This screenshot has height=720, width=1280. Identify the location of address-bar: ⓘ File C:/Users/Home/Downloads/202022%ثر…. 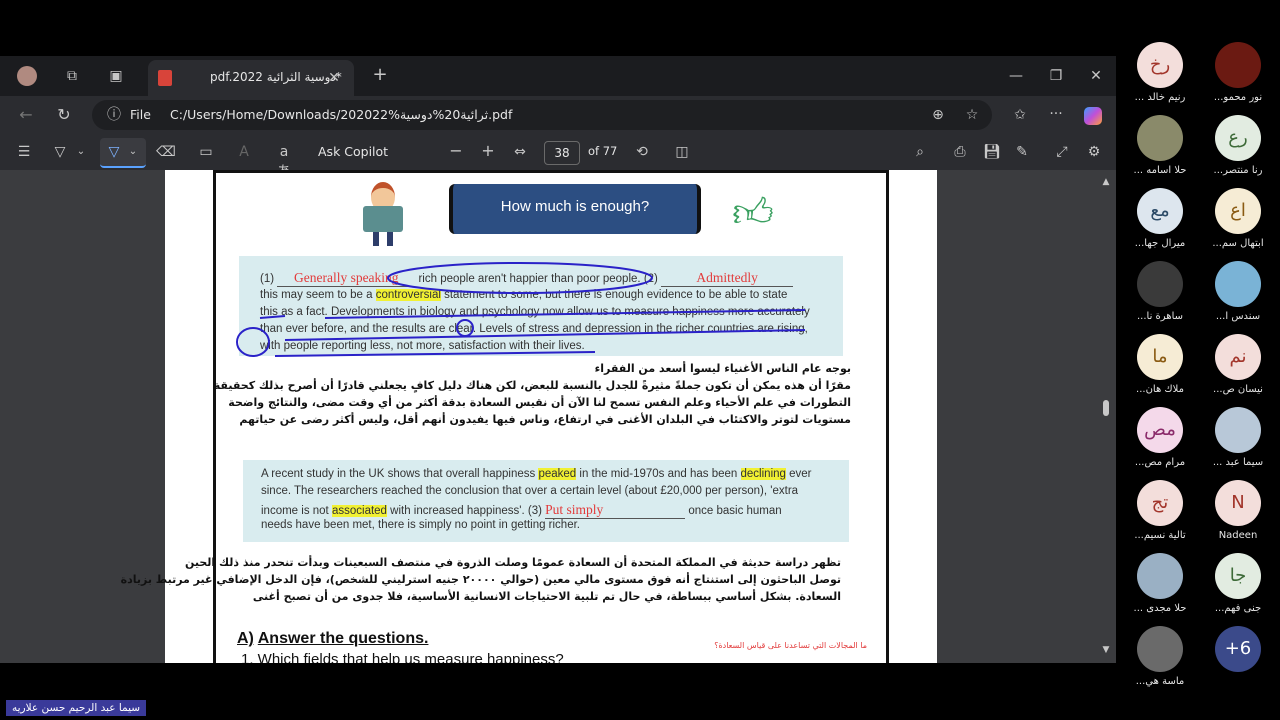
(542, 115).